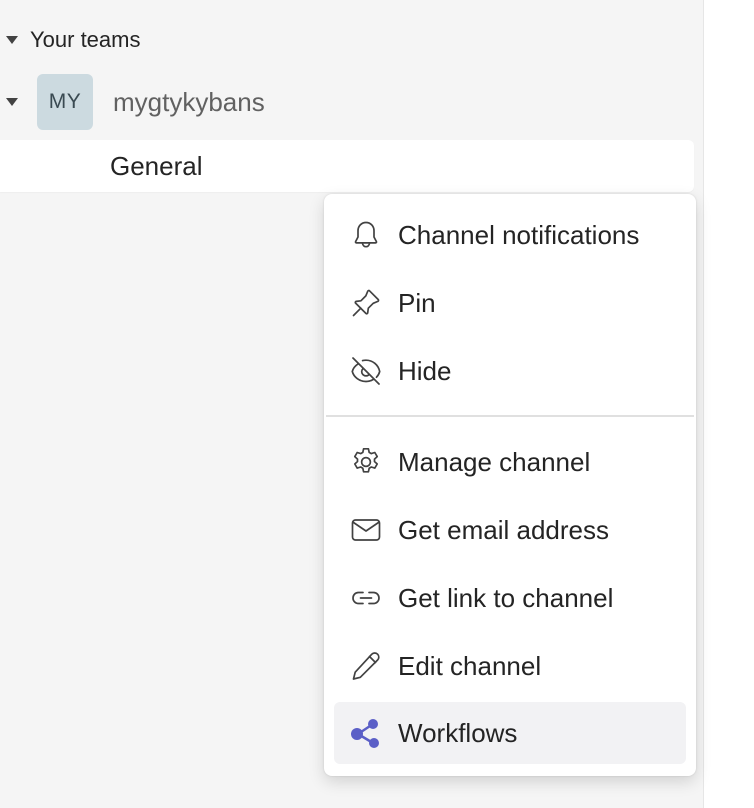  What do you see at coordinates (366, 598) in the screenshot?
I see `link-icon` at bounding box center [366, 598].